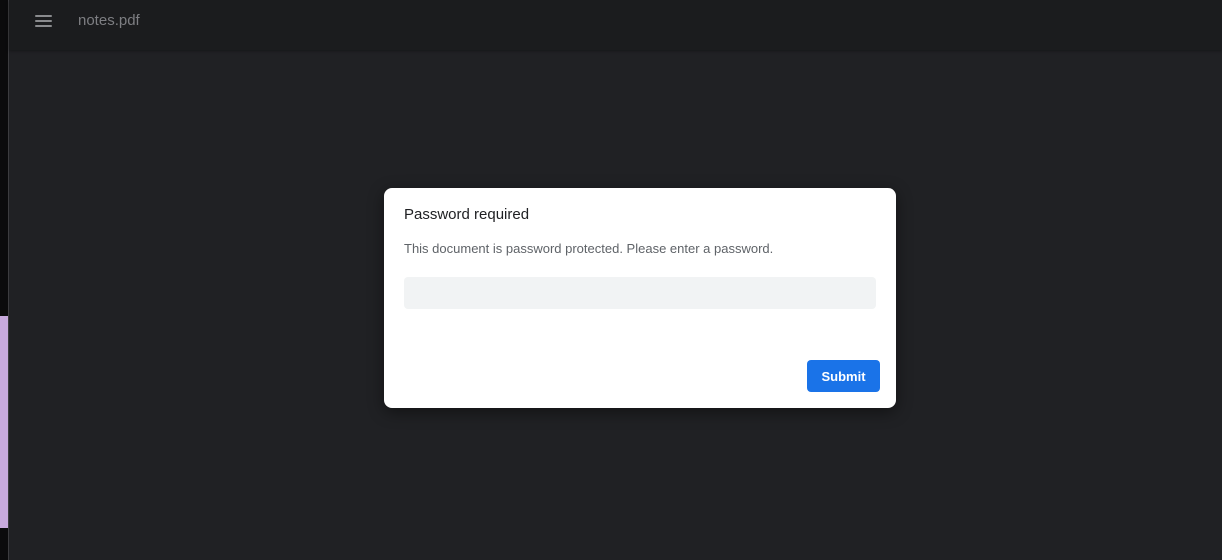 This screenshot has height=560, width=1222. I want to click on hamburger-menu-icon, so click(44, 21).